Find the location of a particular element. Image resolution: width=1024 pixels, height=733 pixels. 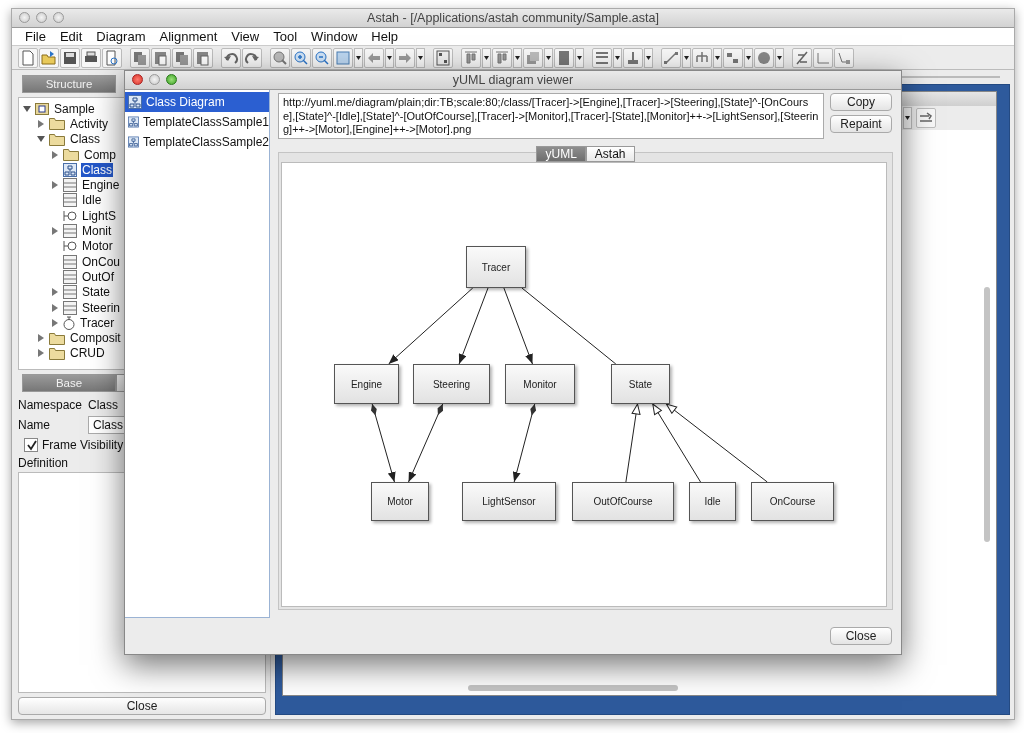

tree-item: Monit is located at coordinates (97, 231).